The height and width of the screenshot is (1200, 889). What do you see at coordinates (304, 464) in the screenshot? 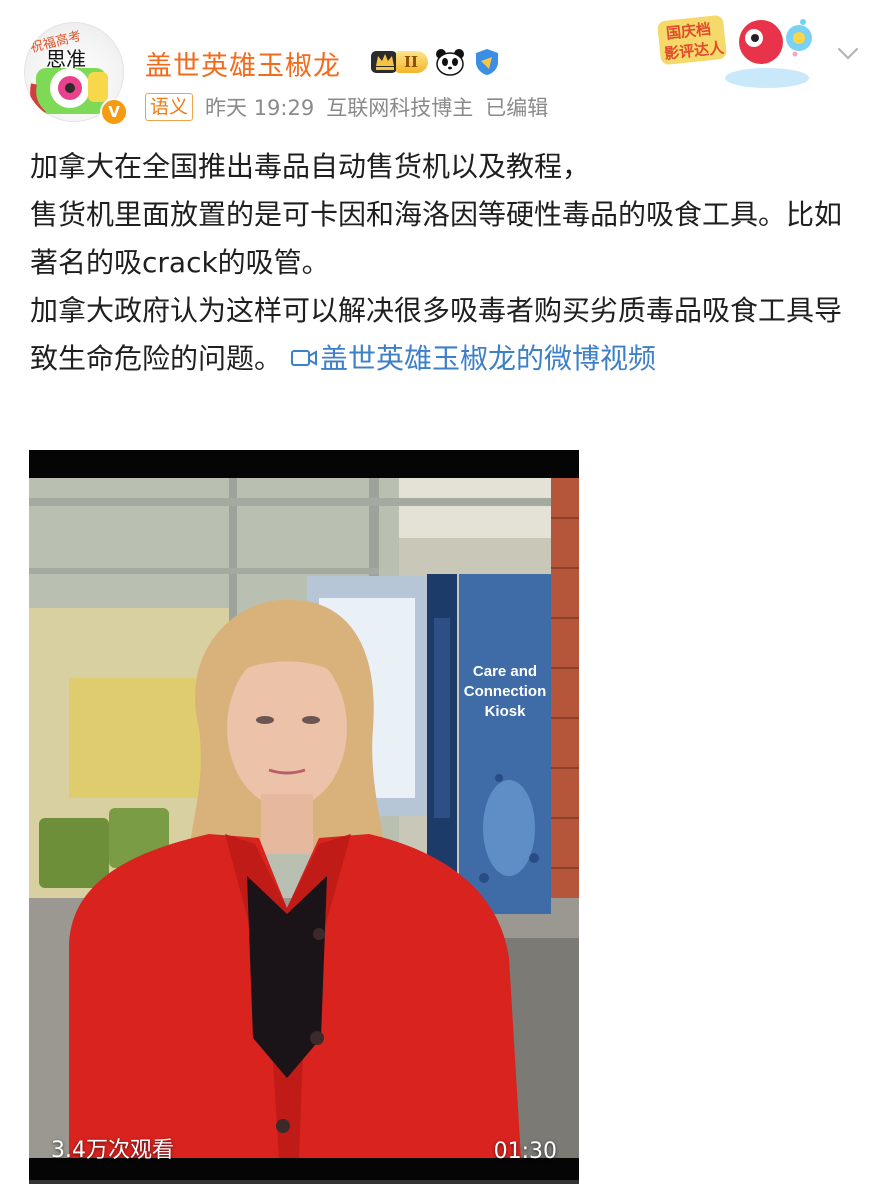
I see `video-letterbox-top` at bounding box center [304, 464].